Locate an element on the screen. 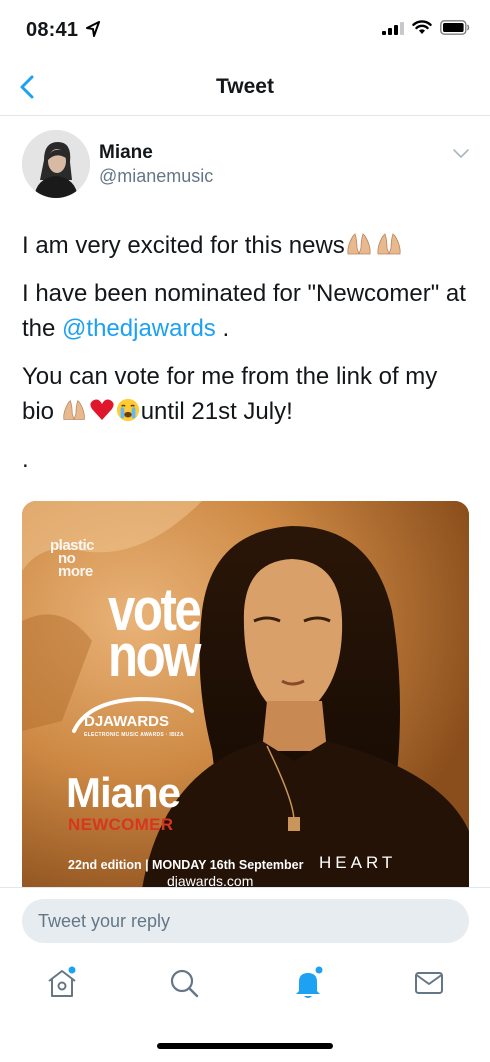 This screenshot has width=490, height=1062. red-heart-emoji-icon is located at coordinates (102, 409).